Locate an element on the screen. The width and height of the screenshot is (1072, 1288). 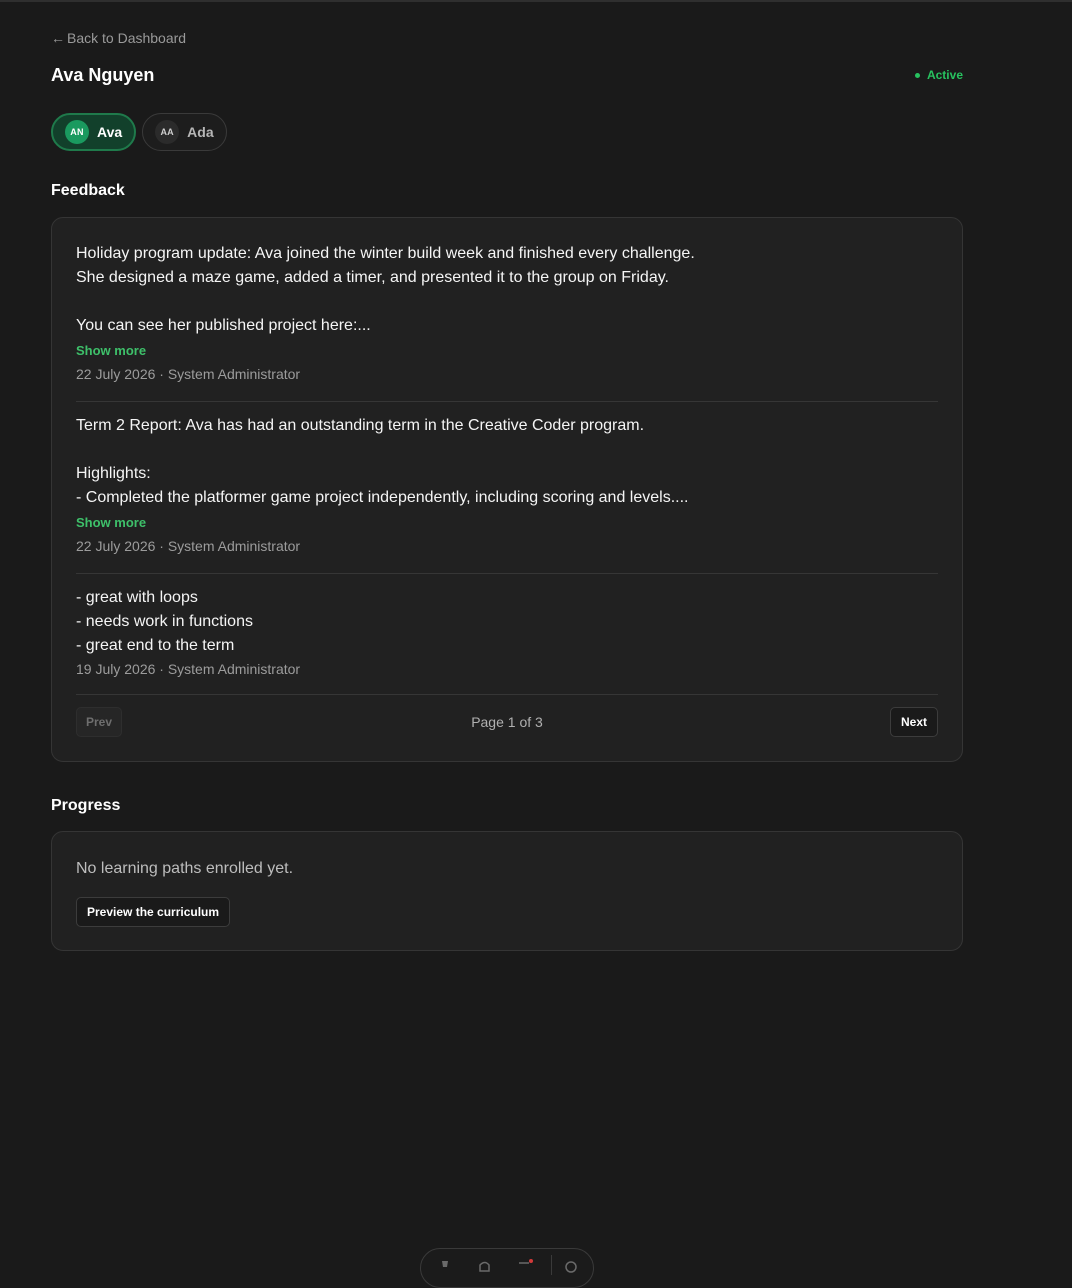
page-title: Ava Nguyen is located at coordinates (103, 75).